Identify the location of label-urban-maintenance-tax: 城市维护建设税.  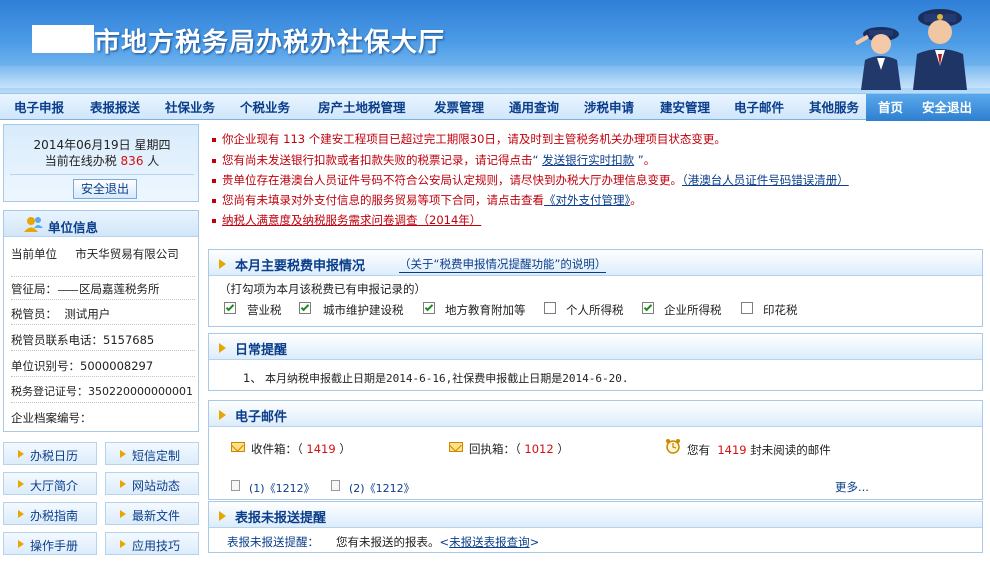
(363, 310).